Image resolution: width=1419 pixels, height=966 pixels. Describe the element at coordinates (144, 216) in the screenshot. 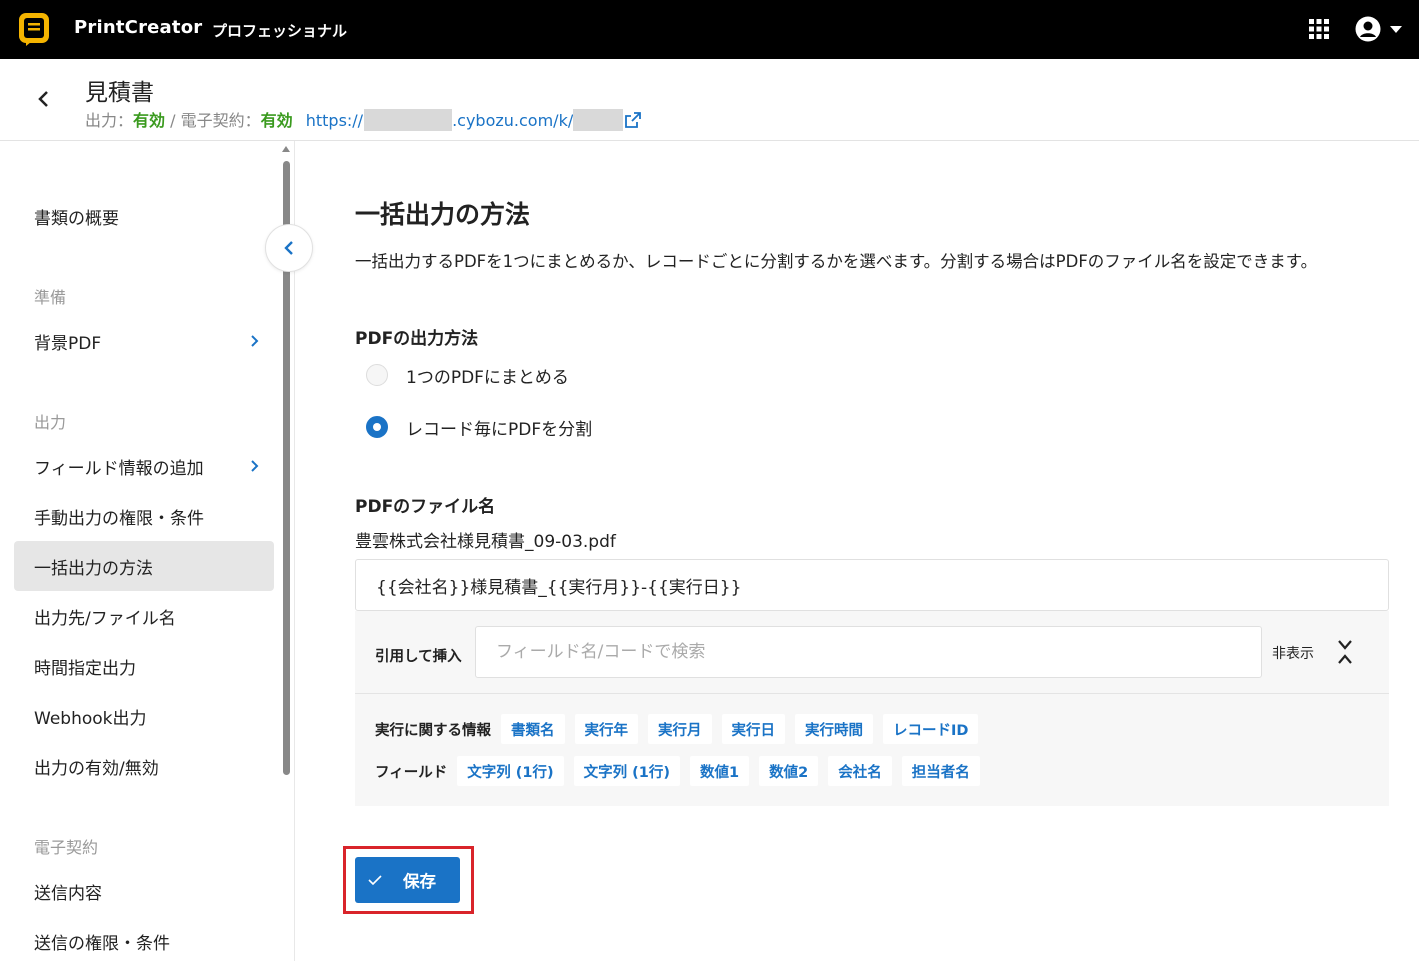

I see `sidebar-item-overview: 書類の概要` at that location.